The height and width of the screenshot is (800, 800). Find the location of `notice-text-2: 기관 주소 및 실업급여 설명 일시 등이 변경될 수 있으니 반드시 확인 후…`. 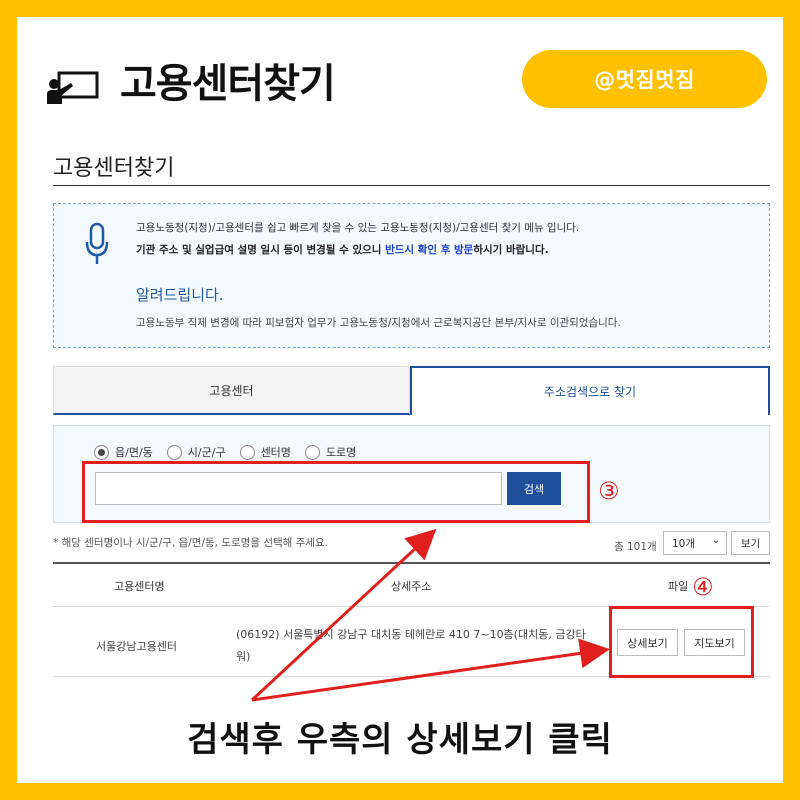

notice-text-2: 기관 주소 및 실업급여 설명 일시 등이 변경될 수 있으니 반드시 확인 후… is located at coordinates (342, 250).